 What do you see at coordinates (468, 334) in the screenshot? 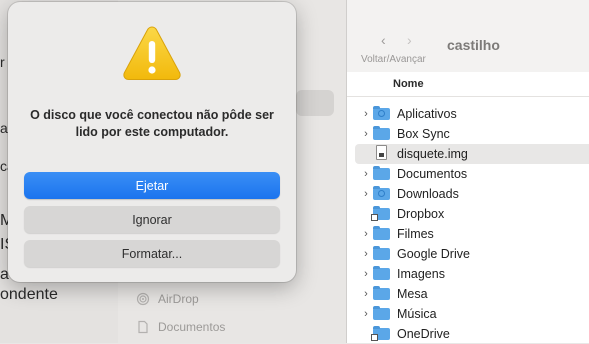
I see `list-item: OneDrive` at bounding box center [468, 334].